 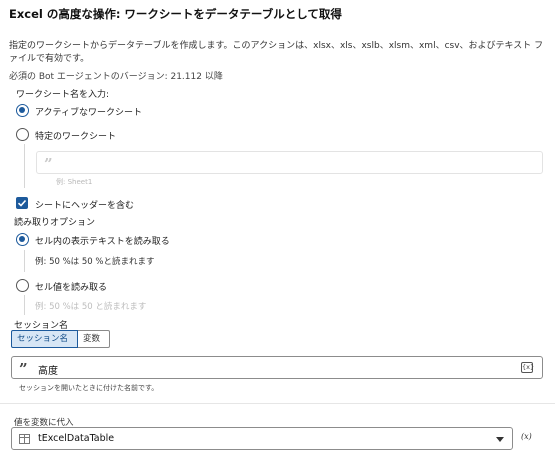 What do you see at coordinates (277, 403) in the screenshot?
I see `section-divider` at bounding box center [277, 403].